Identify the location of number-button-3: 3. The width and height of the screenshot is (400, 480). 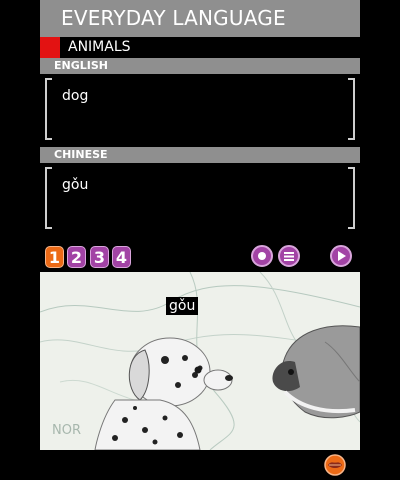
(99, 257).